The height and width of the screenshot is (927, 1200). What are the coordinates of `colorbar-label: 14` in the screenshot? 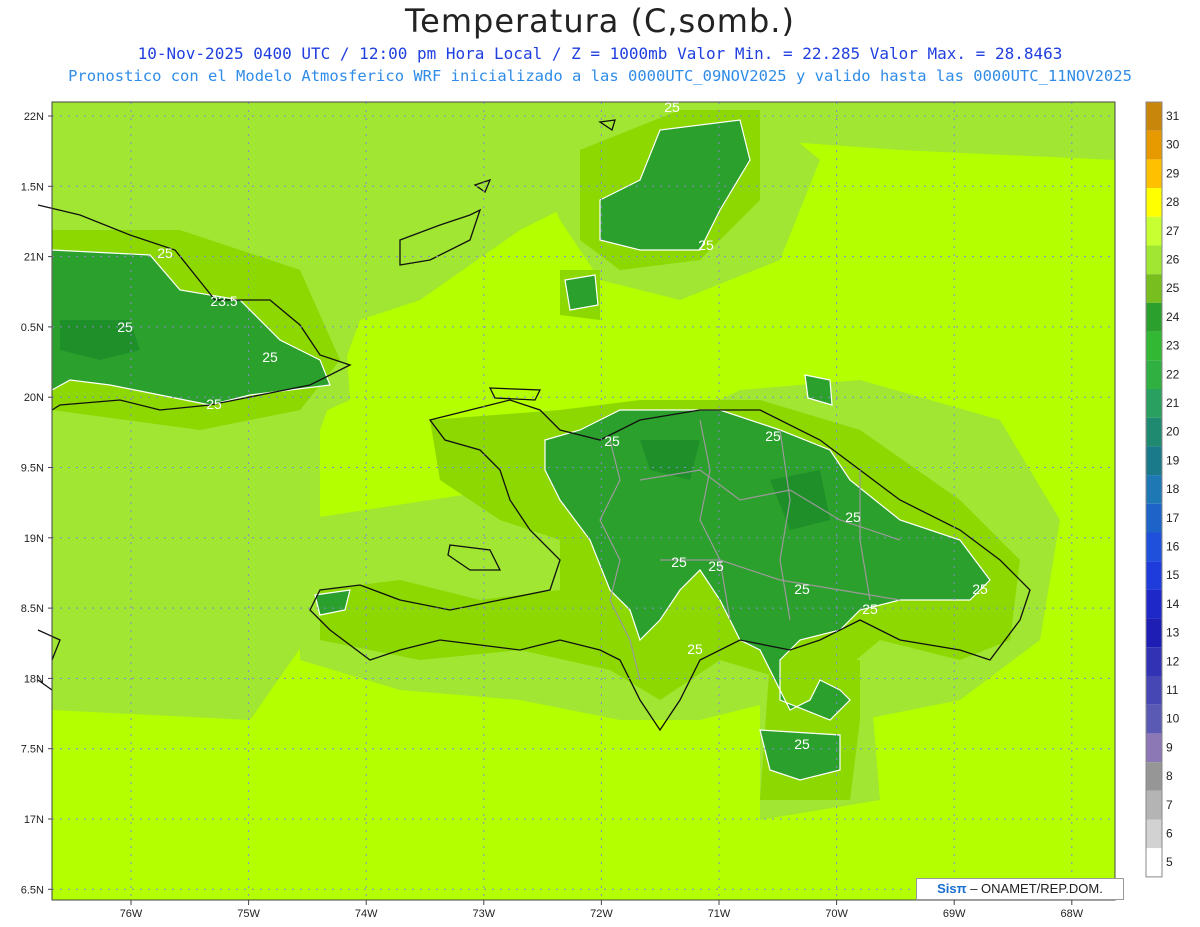 It's located at (1173, 604).